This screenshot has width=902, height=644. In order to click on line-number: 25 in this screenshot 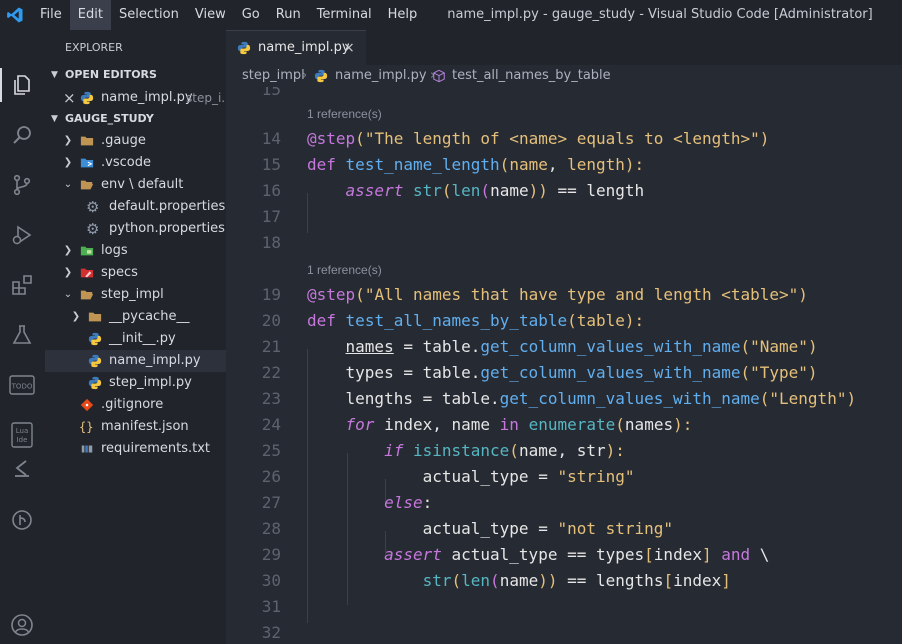, I will do `click(271, 450)`.